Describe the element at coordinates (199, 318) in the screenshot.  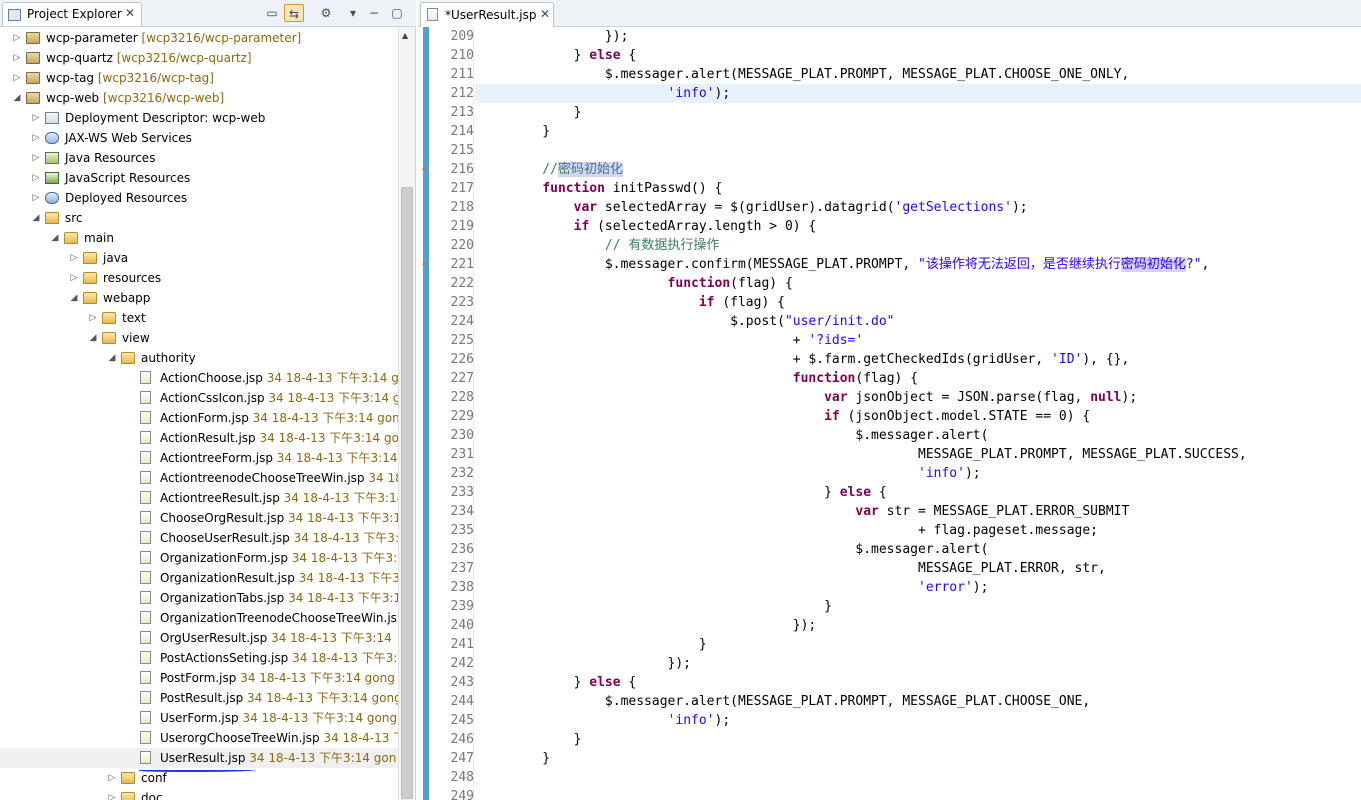
I see `tree-item: ▷ text` at that location.